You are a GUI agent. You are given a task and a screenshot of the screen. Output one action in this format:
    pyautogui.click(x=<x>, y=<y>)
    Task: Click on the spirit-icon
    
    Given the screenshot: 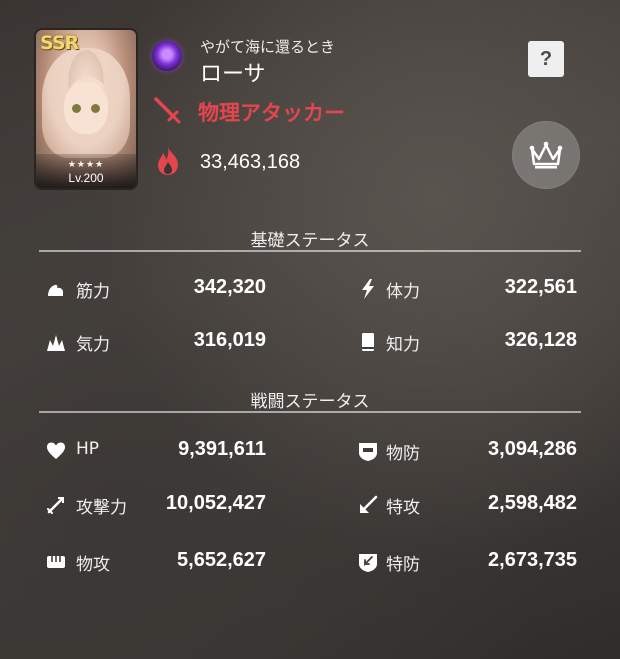 What is the action you would take?
    pyautogui.click(x=56, y=343)
    